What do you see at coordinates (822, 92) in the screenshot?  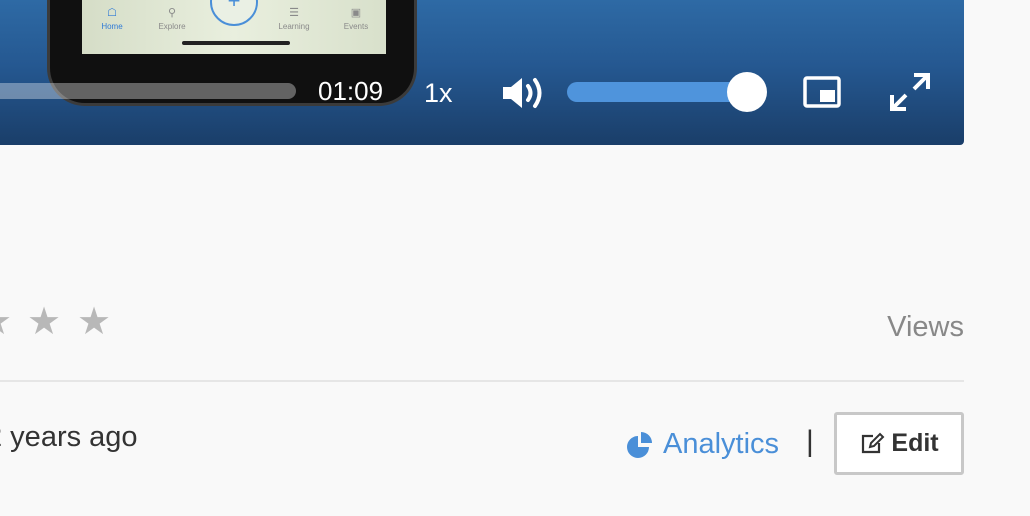 I see `picture-in-picture-icon` at bounding box center [822, 92].